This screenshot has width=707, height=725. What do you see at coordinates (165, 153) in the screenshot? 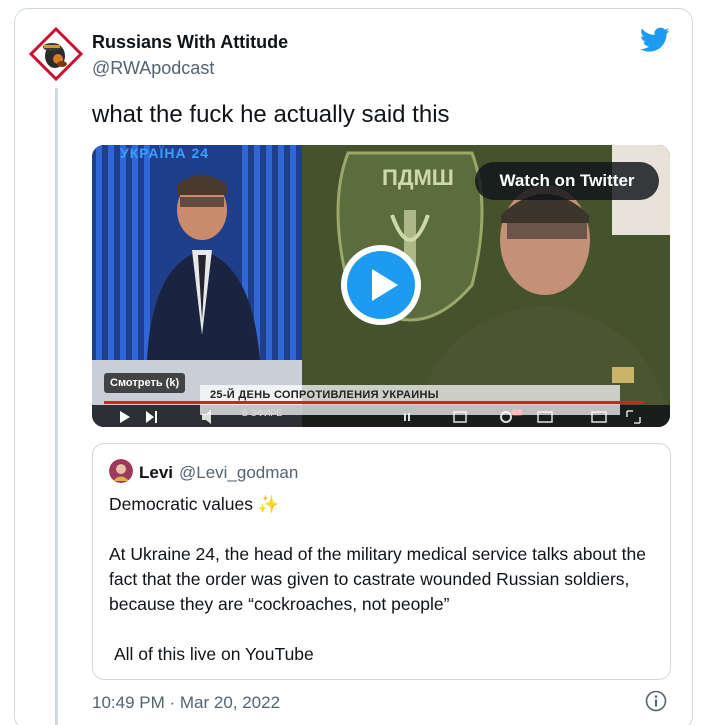
I see `channel-label: УКРАЇНА 24` at bounding box center [165, 153].